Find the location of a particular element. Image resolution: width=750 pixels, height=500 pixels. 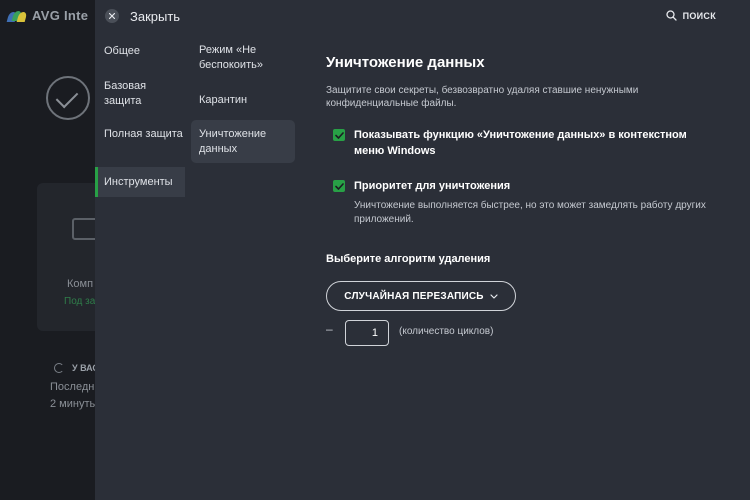

nav-item-basic-protection: Базовая защита is located at coordinates (140, 95).